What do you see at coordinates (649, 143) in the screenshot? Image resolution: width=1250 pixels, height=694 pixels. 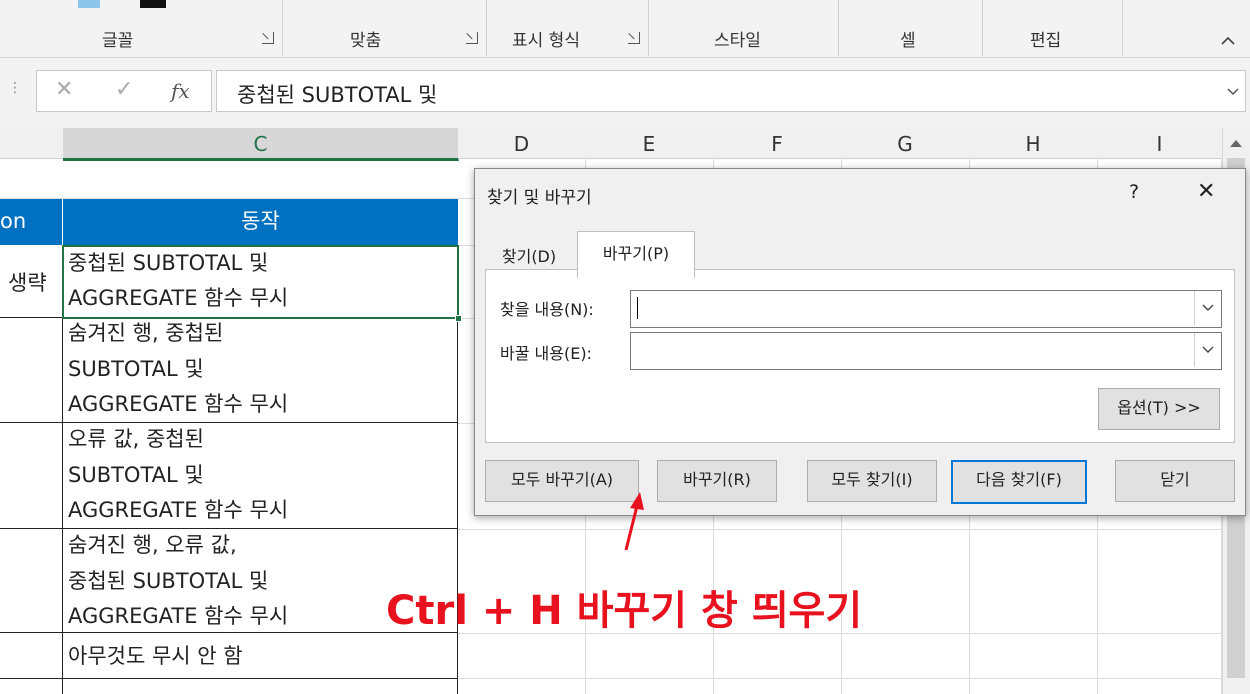 I see `column-header-e: E` at bounding box center [649, 143].